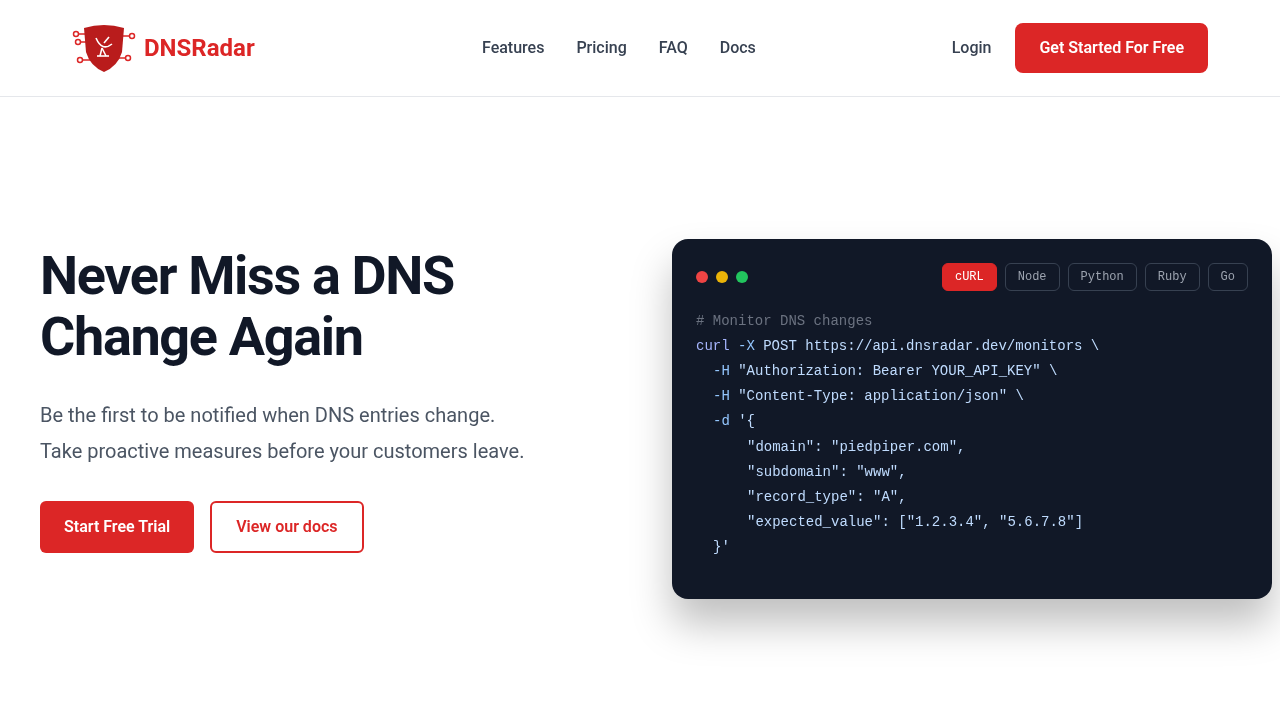 This screenshot has width=1280, height=720. I want to click on code-line: }', so click(721, 548).